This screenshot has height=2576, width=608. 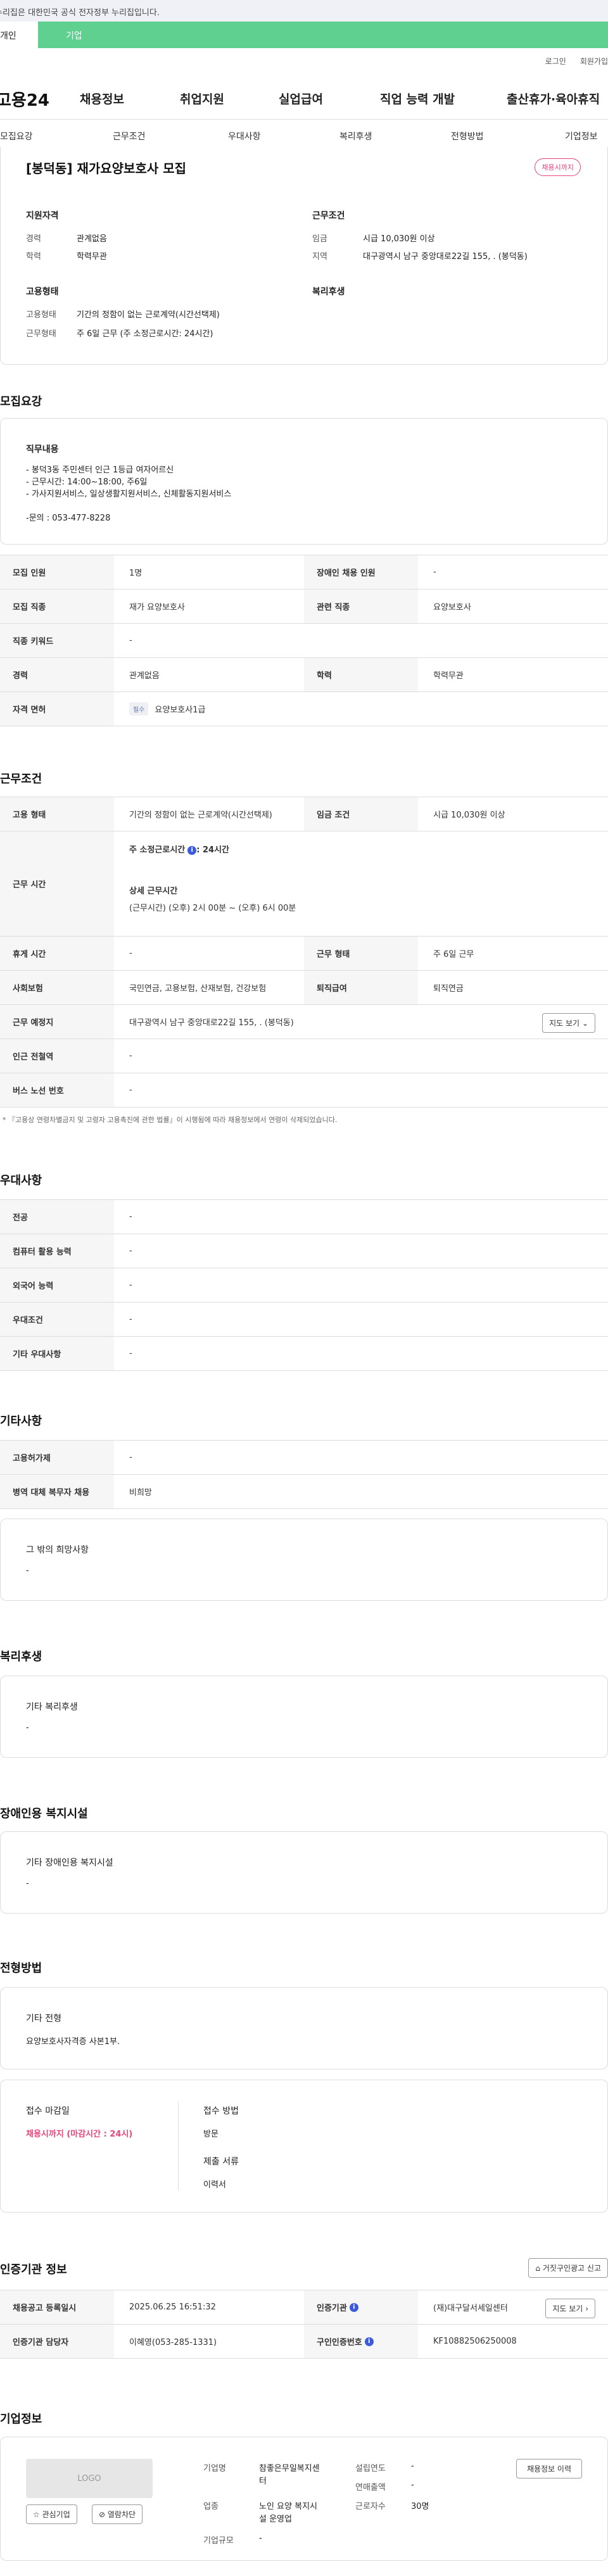 I want to click on section-title-pref: 우대사항, so click(x=21, y=1180).